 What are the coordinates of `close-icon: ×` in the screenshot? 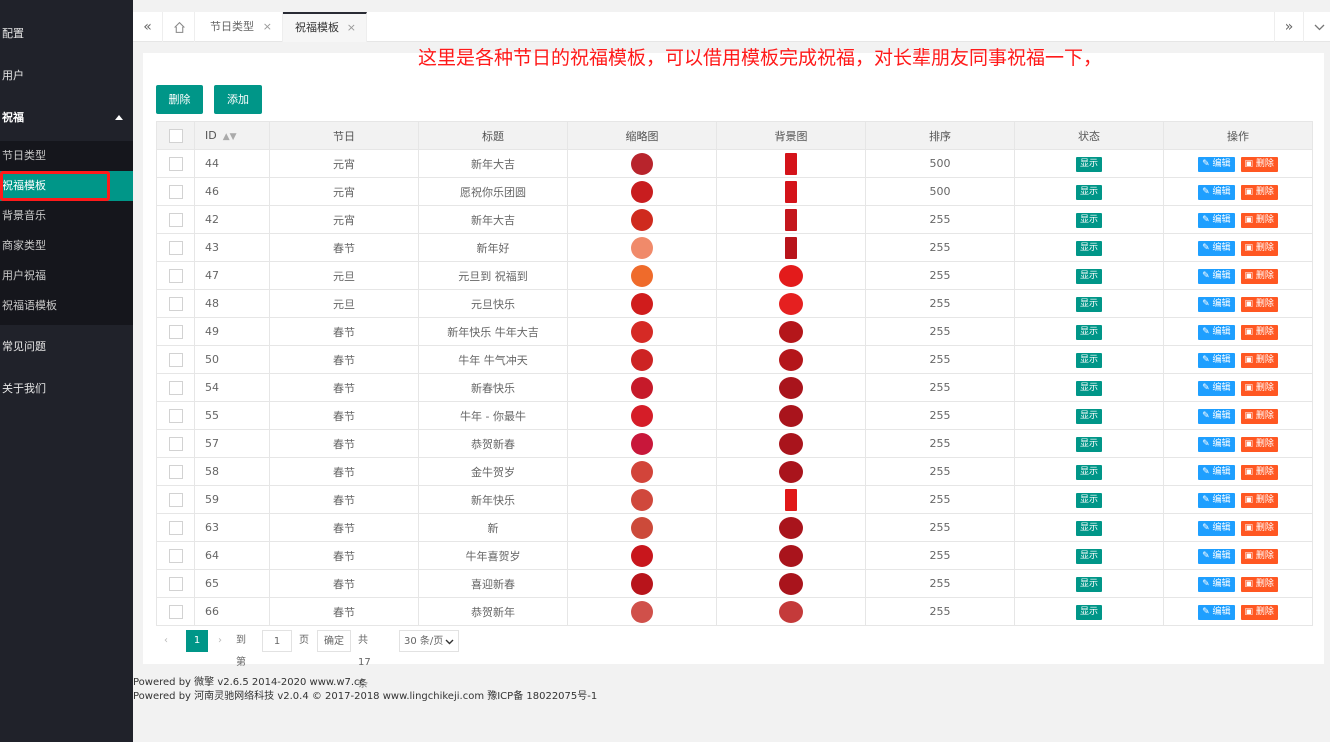 It's located at (351, 28).